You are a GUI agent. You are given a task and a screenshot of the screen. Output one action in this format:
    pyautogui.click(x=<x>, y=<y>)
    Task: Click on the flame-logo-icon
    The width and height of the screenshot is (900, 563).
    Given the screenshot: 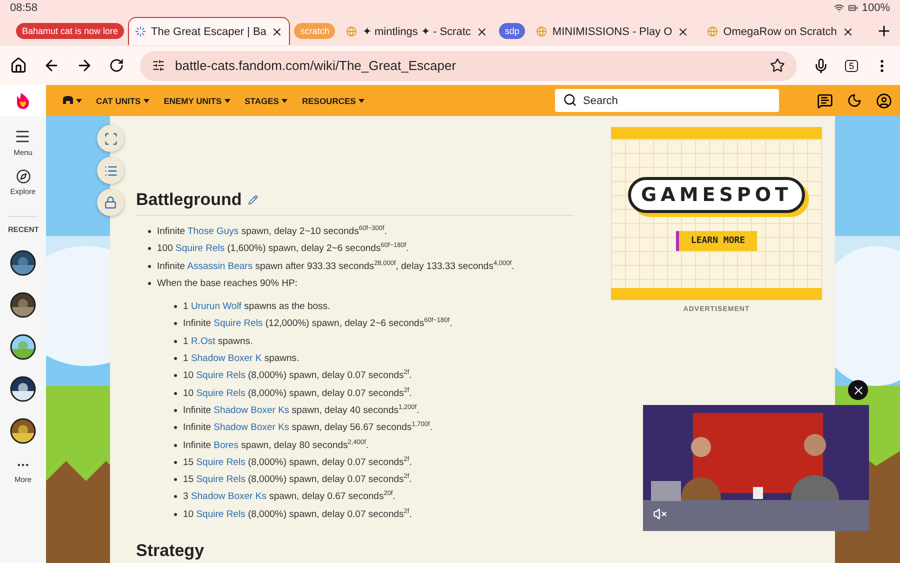 What is the action you would take?
    pyautogui.click(x=23, y=101)
    